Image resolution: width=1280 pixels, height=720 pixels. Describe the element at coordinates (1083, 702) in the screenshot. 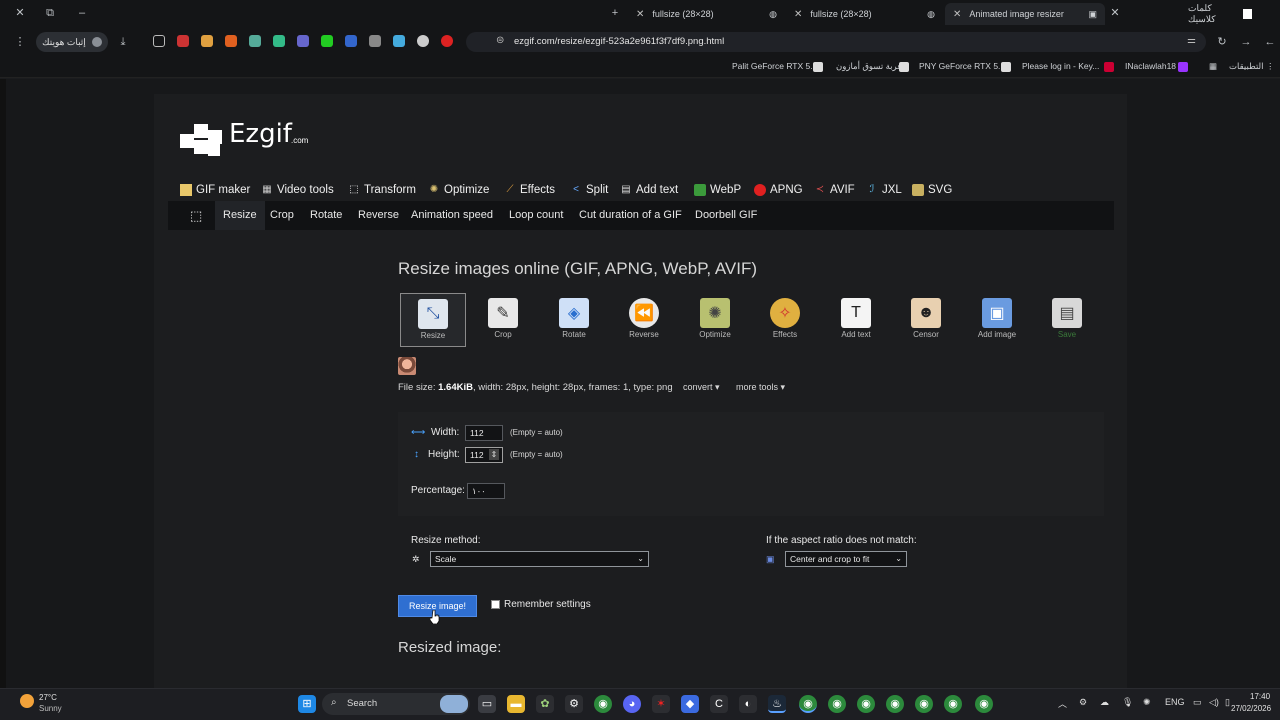

I see `tray-app-icon: ⚙` at that location.